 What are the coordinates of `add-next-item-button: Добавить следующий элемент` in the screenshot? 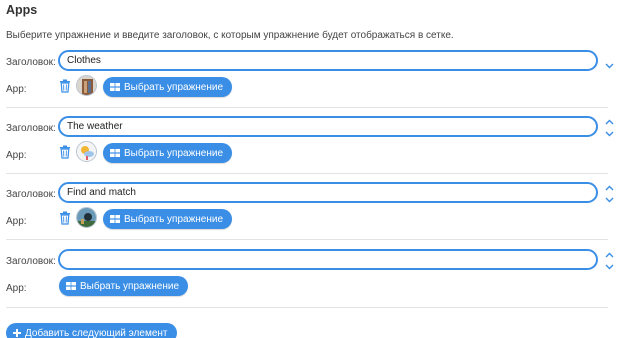 It's located at (92, 330).